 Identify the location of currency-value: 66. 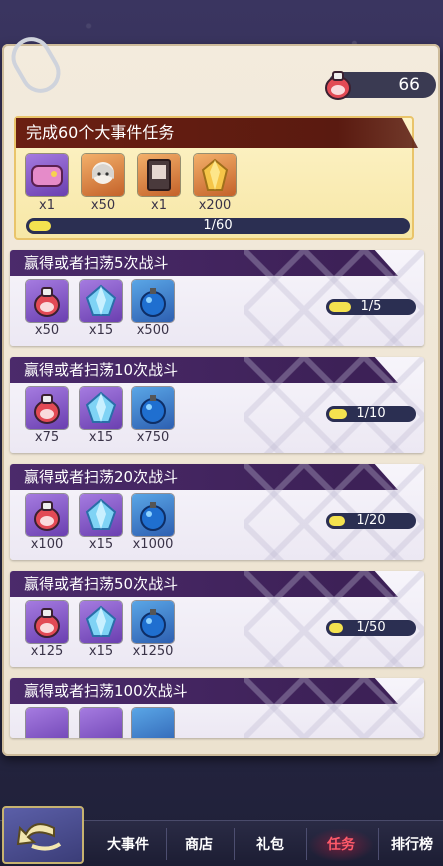
(409, 85).